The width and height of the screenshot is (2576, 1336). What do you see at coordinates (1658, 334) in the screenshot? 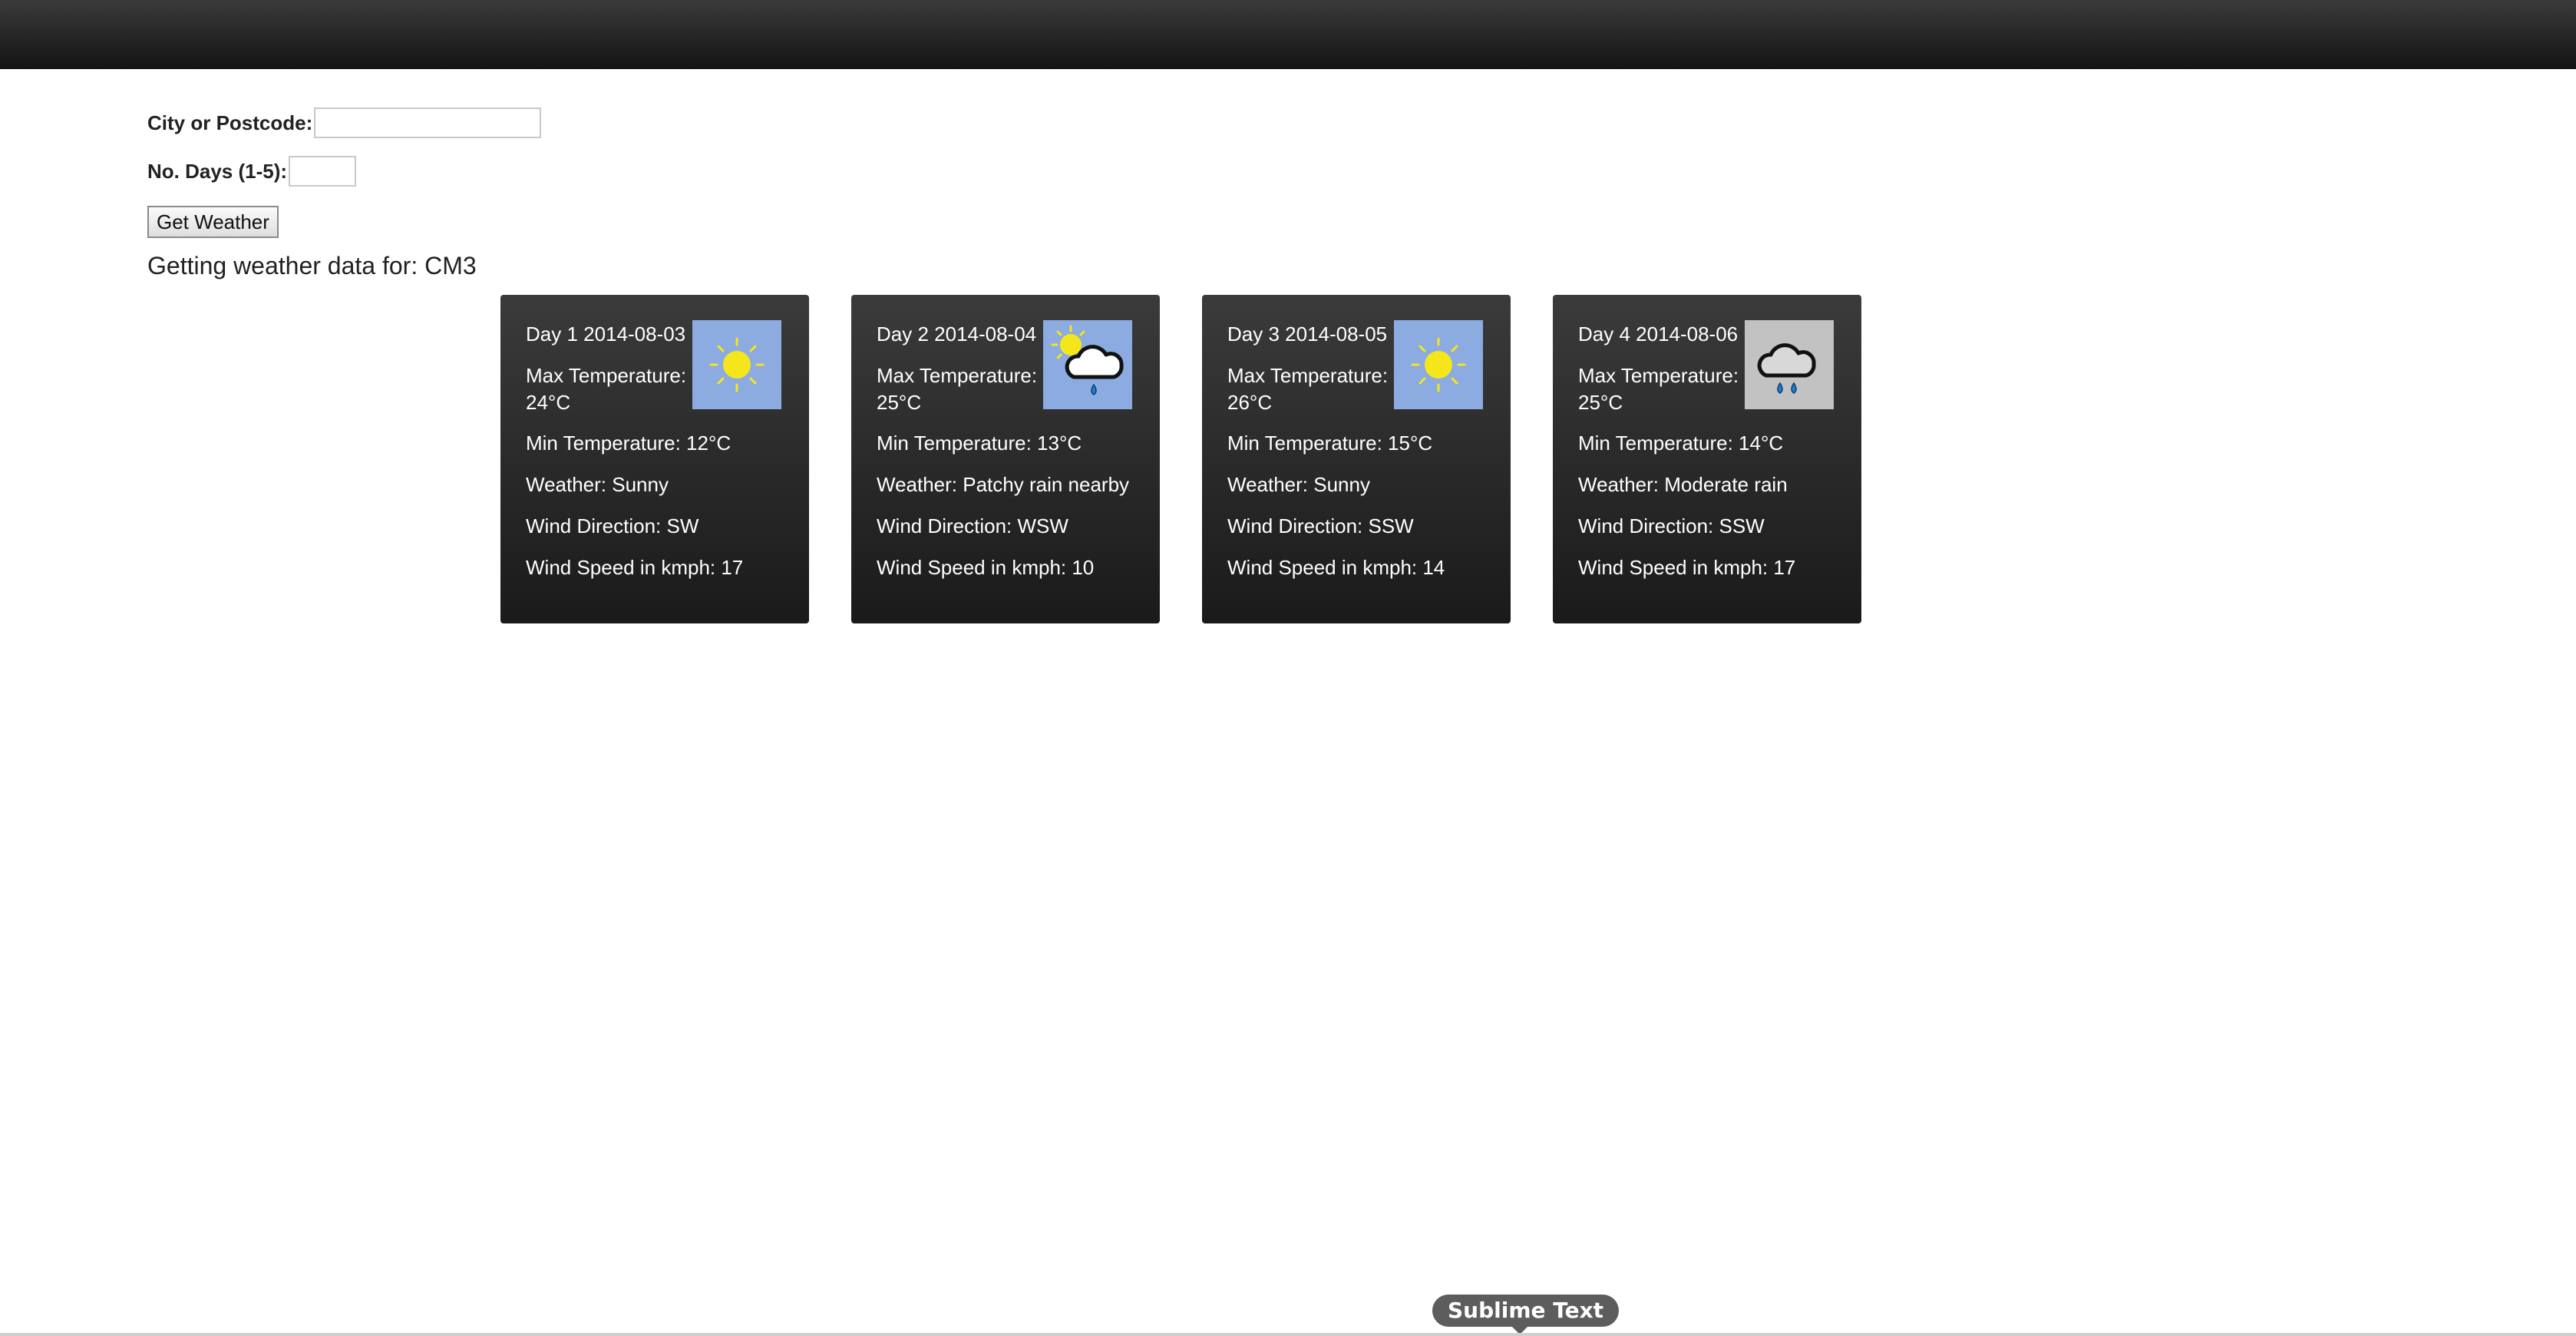
I see `day-title: Day 4 2014-08-06` at bounding box center [1658, 334].